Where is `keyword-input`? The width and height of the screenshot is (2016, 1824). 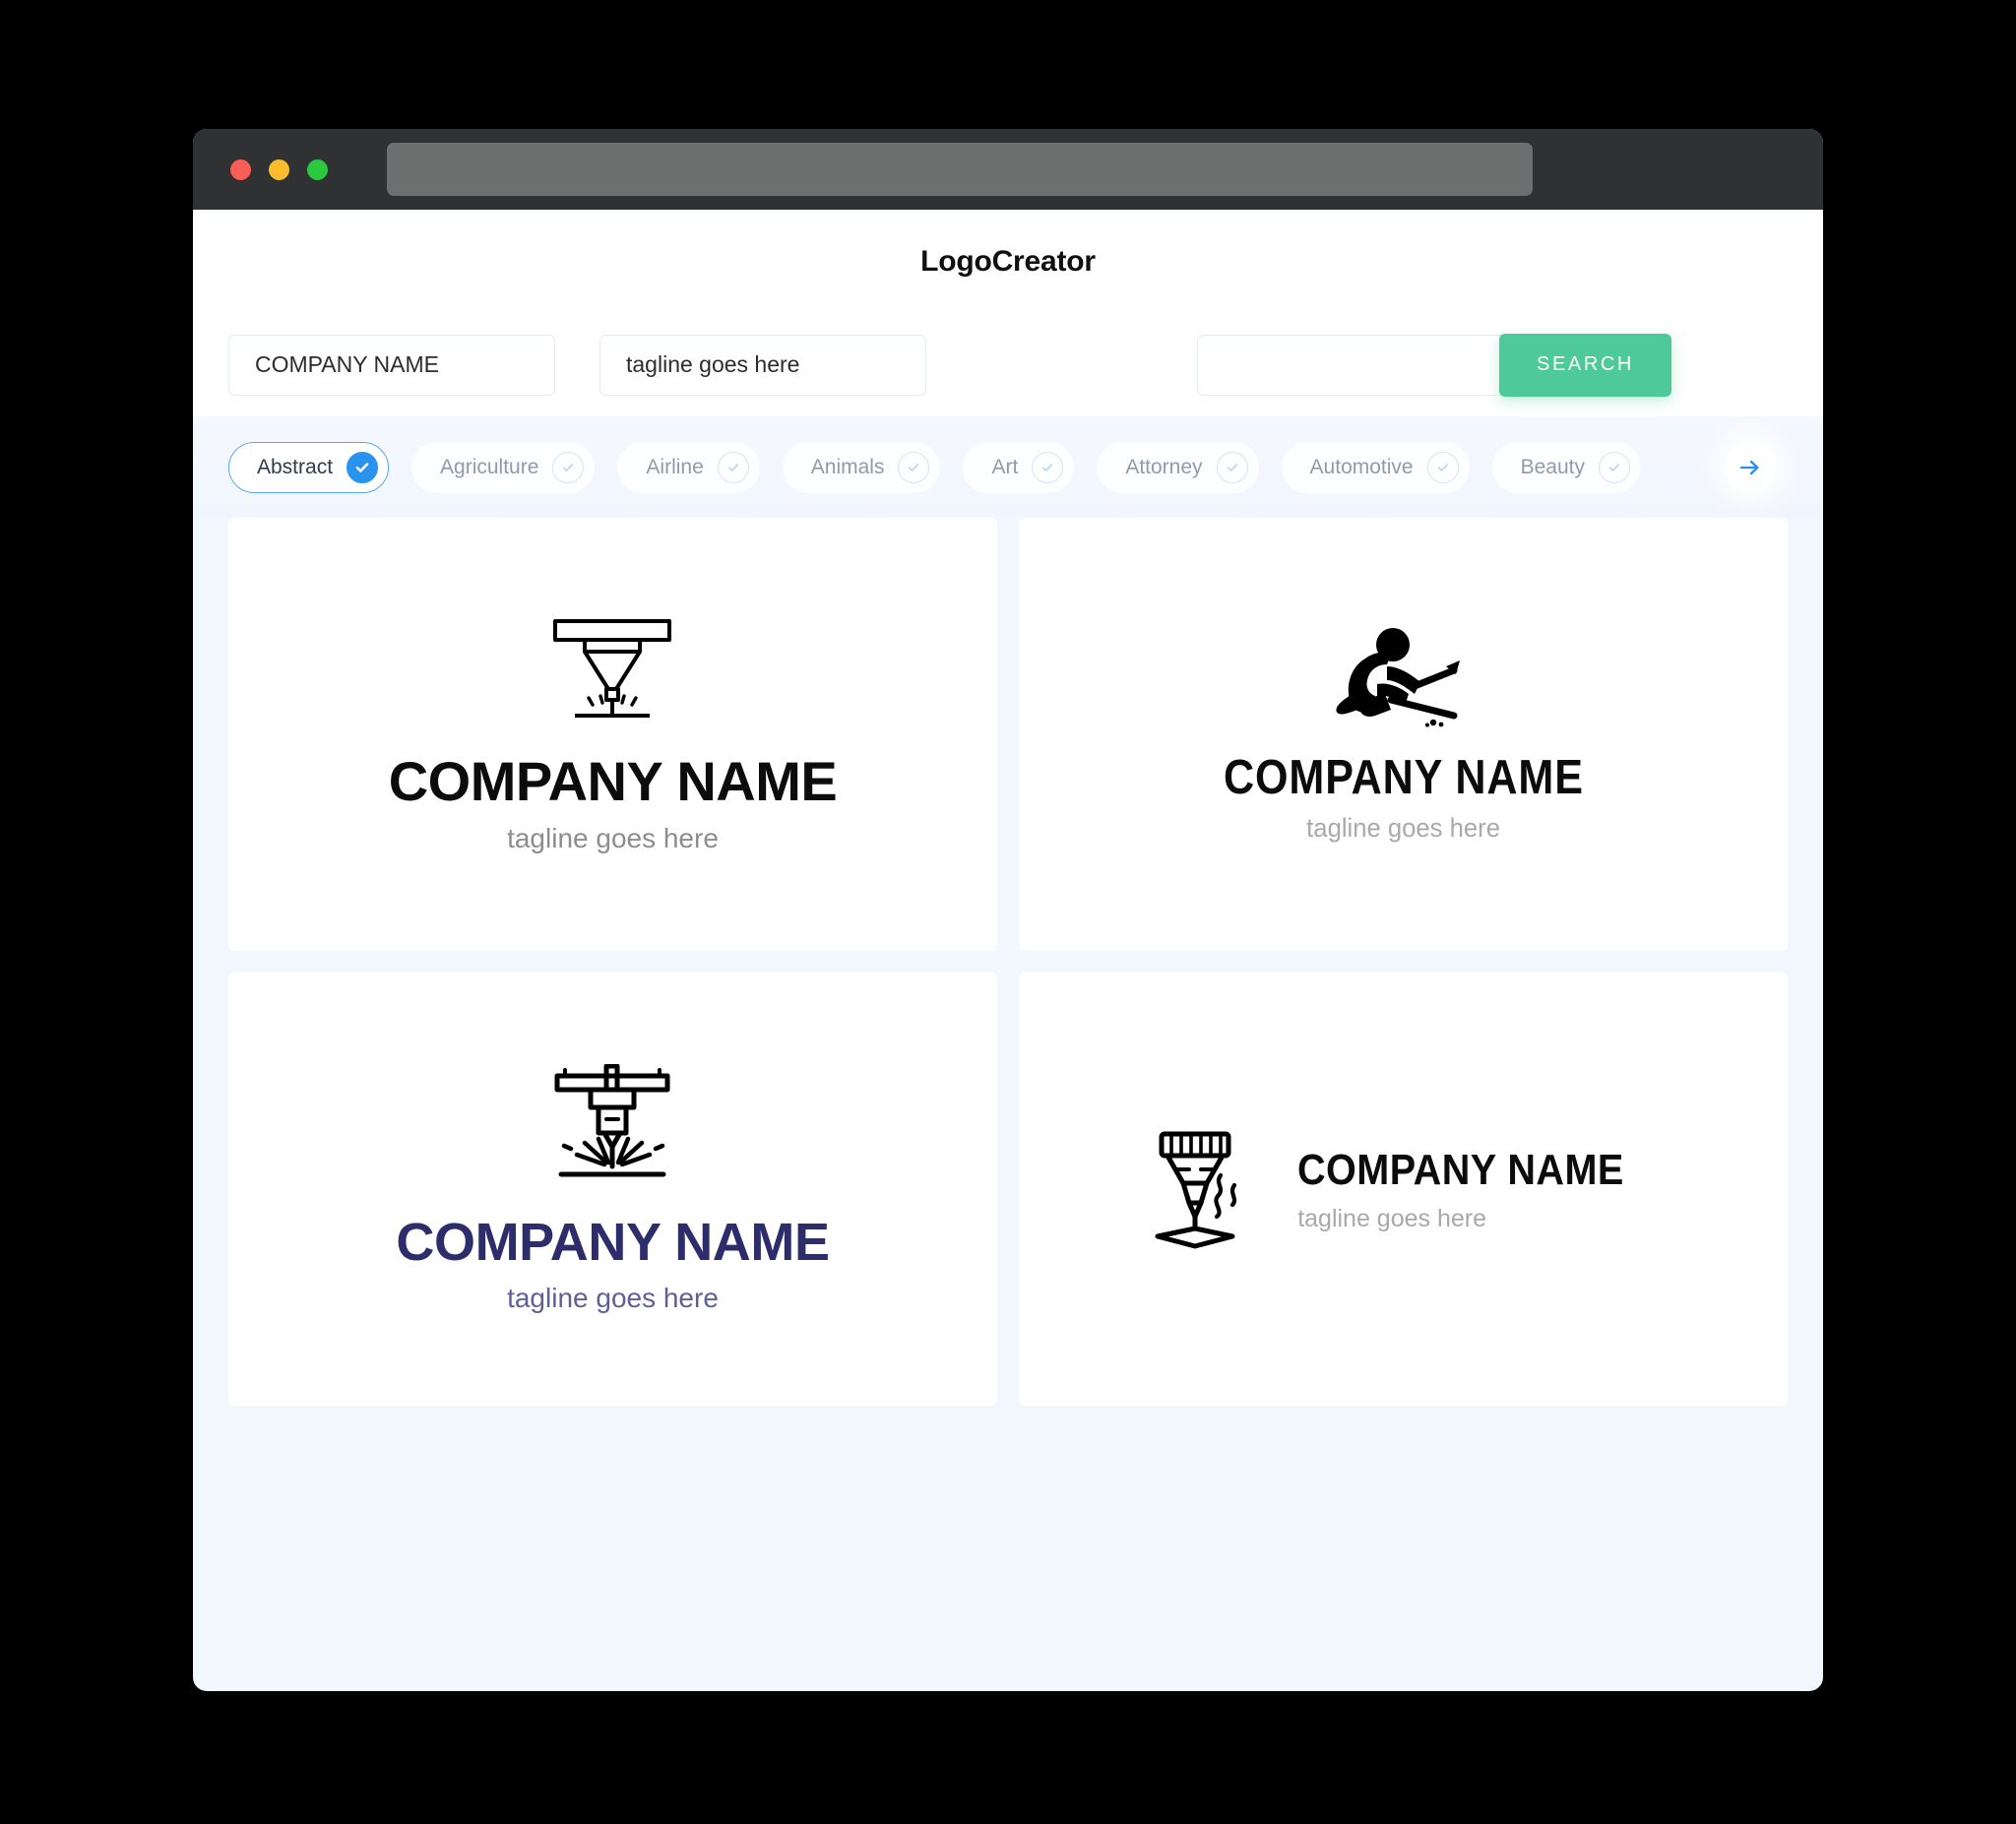
keyword-input is located at coordinates (1359, 365).